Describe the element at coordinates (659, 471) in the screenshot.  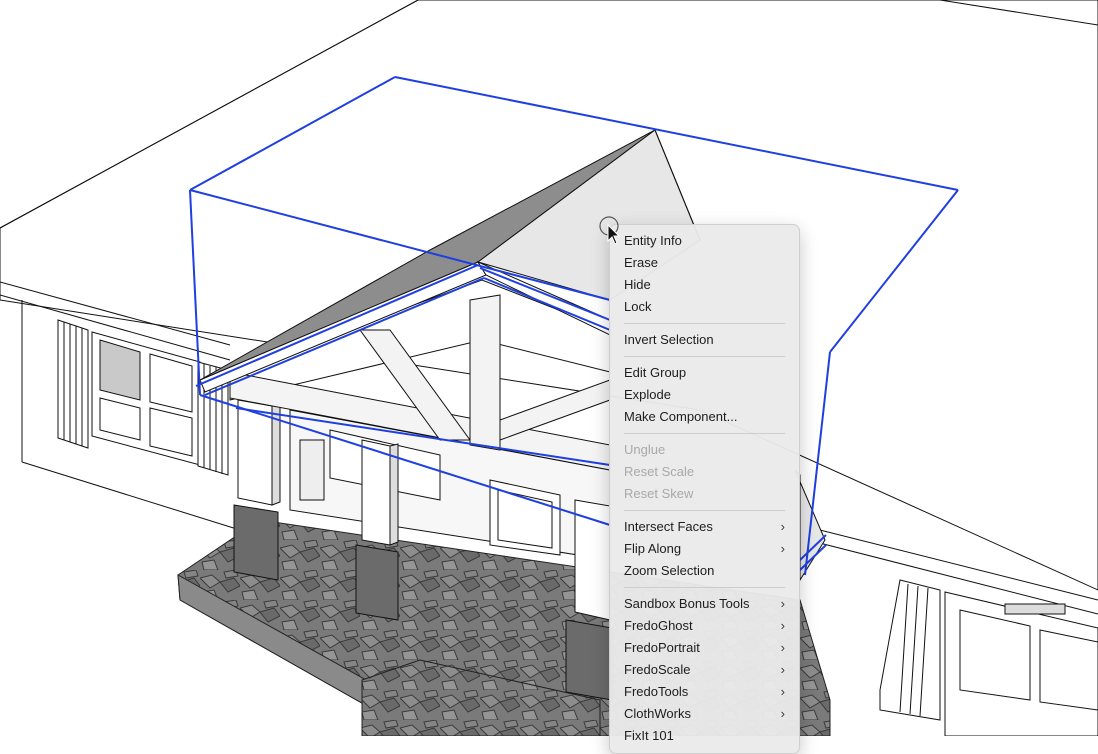
I see `menu-item-label: Reset Scale` at that location.